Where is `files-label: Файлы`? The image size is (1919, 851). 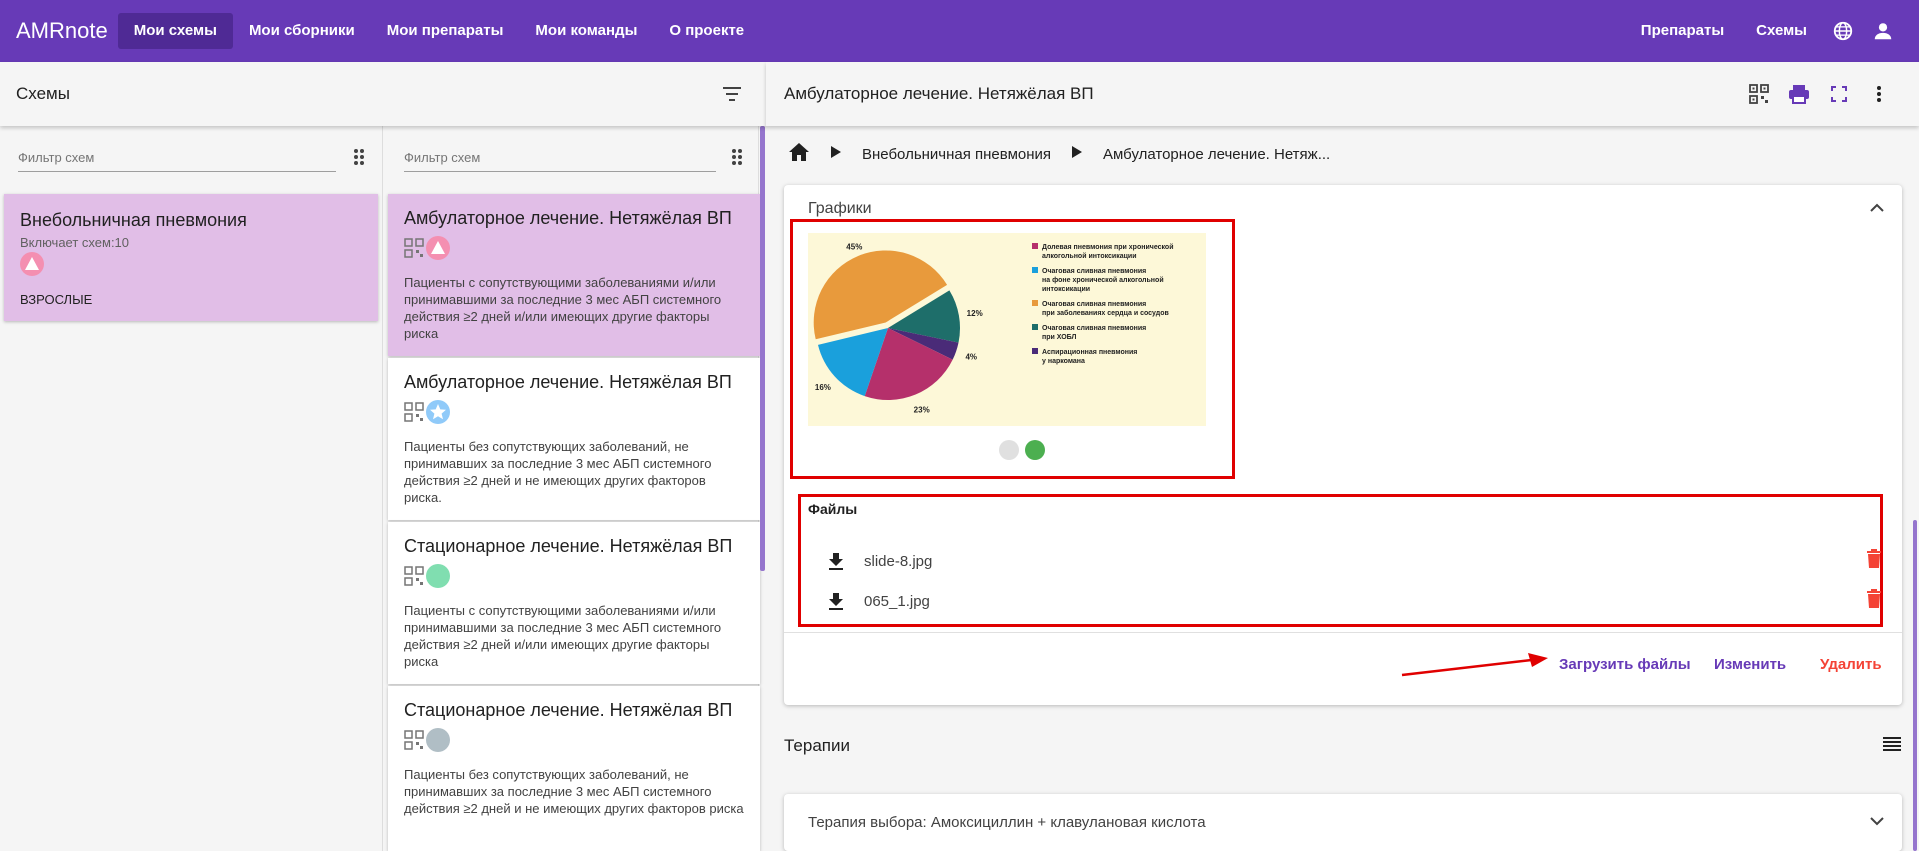 files-label: Файлы is located at coordinates (833, 509).